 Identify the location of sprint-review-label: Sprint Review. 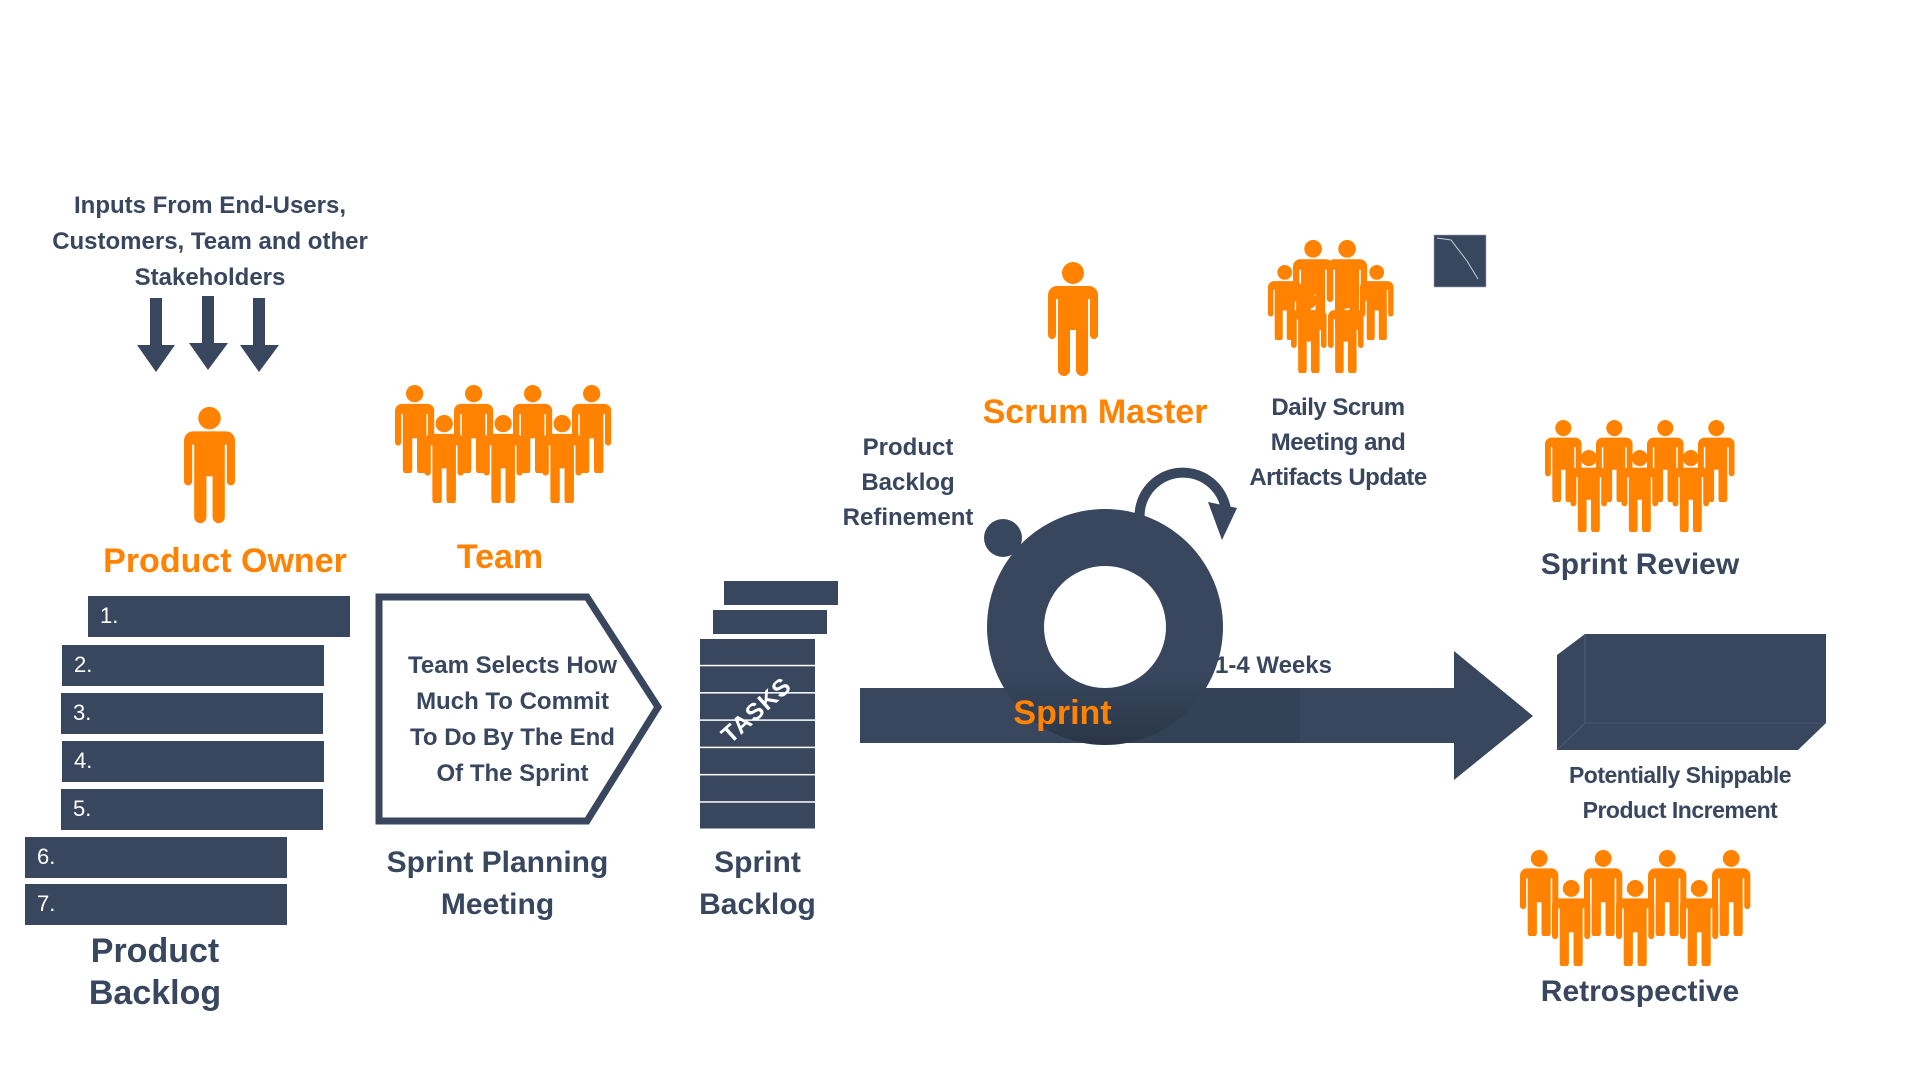
(1640, 564).